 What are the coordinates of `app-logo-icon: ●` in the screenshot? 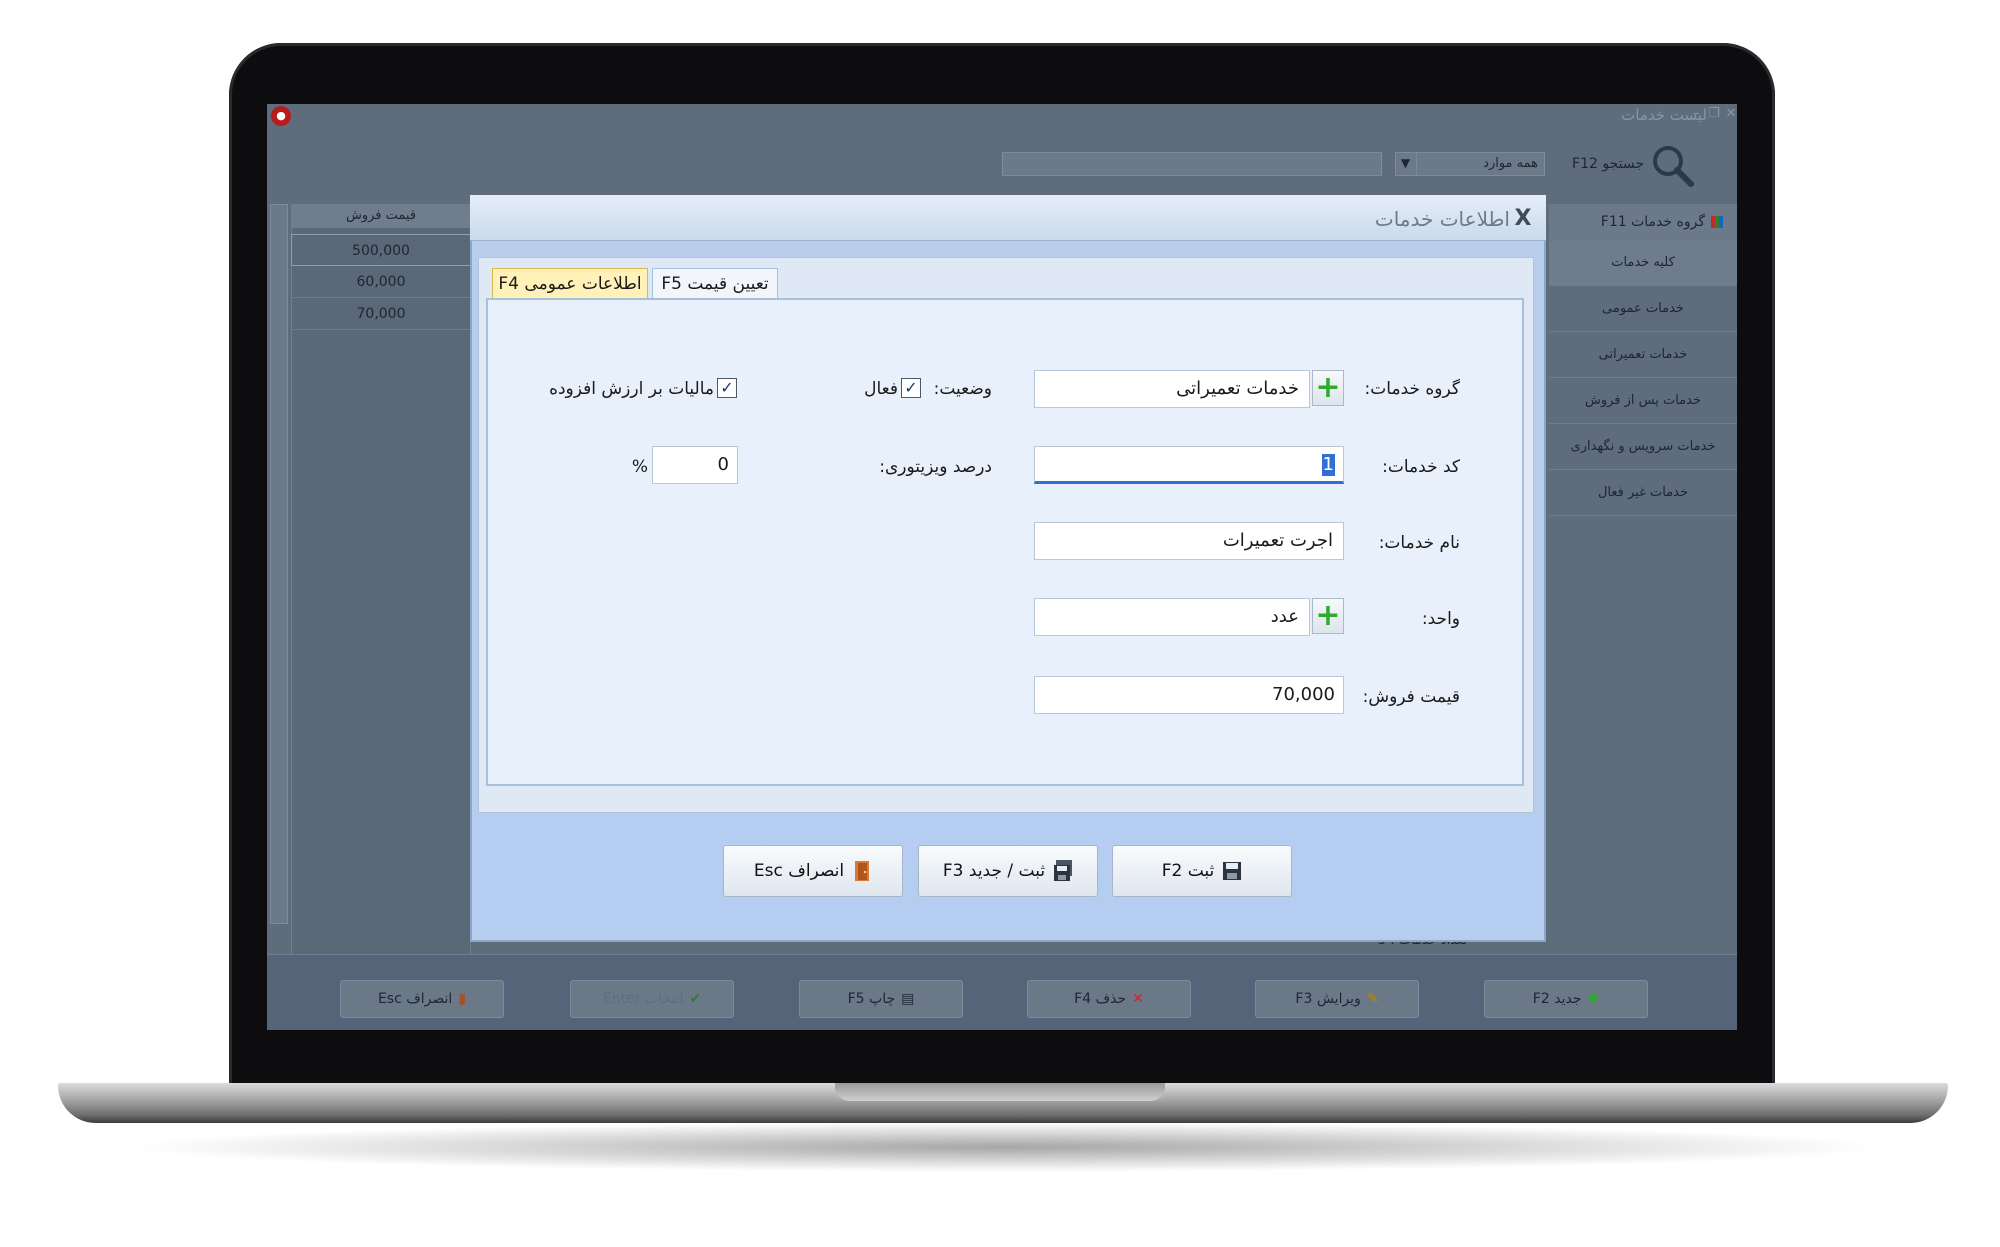 It's located at (281, 116).